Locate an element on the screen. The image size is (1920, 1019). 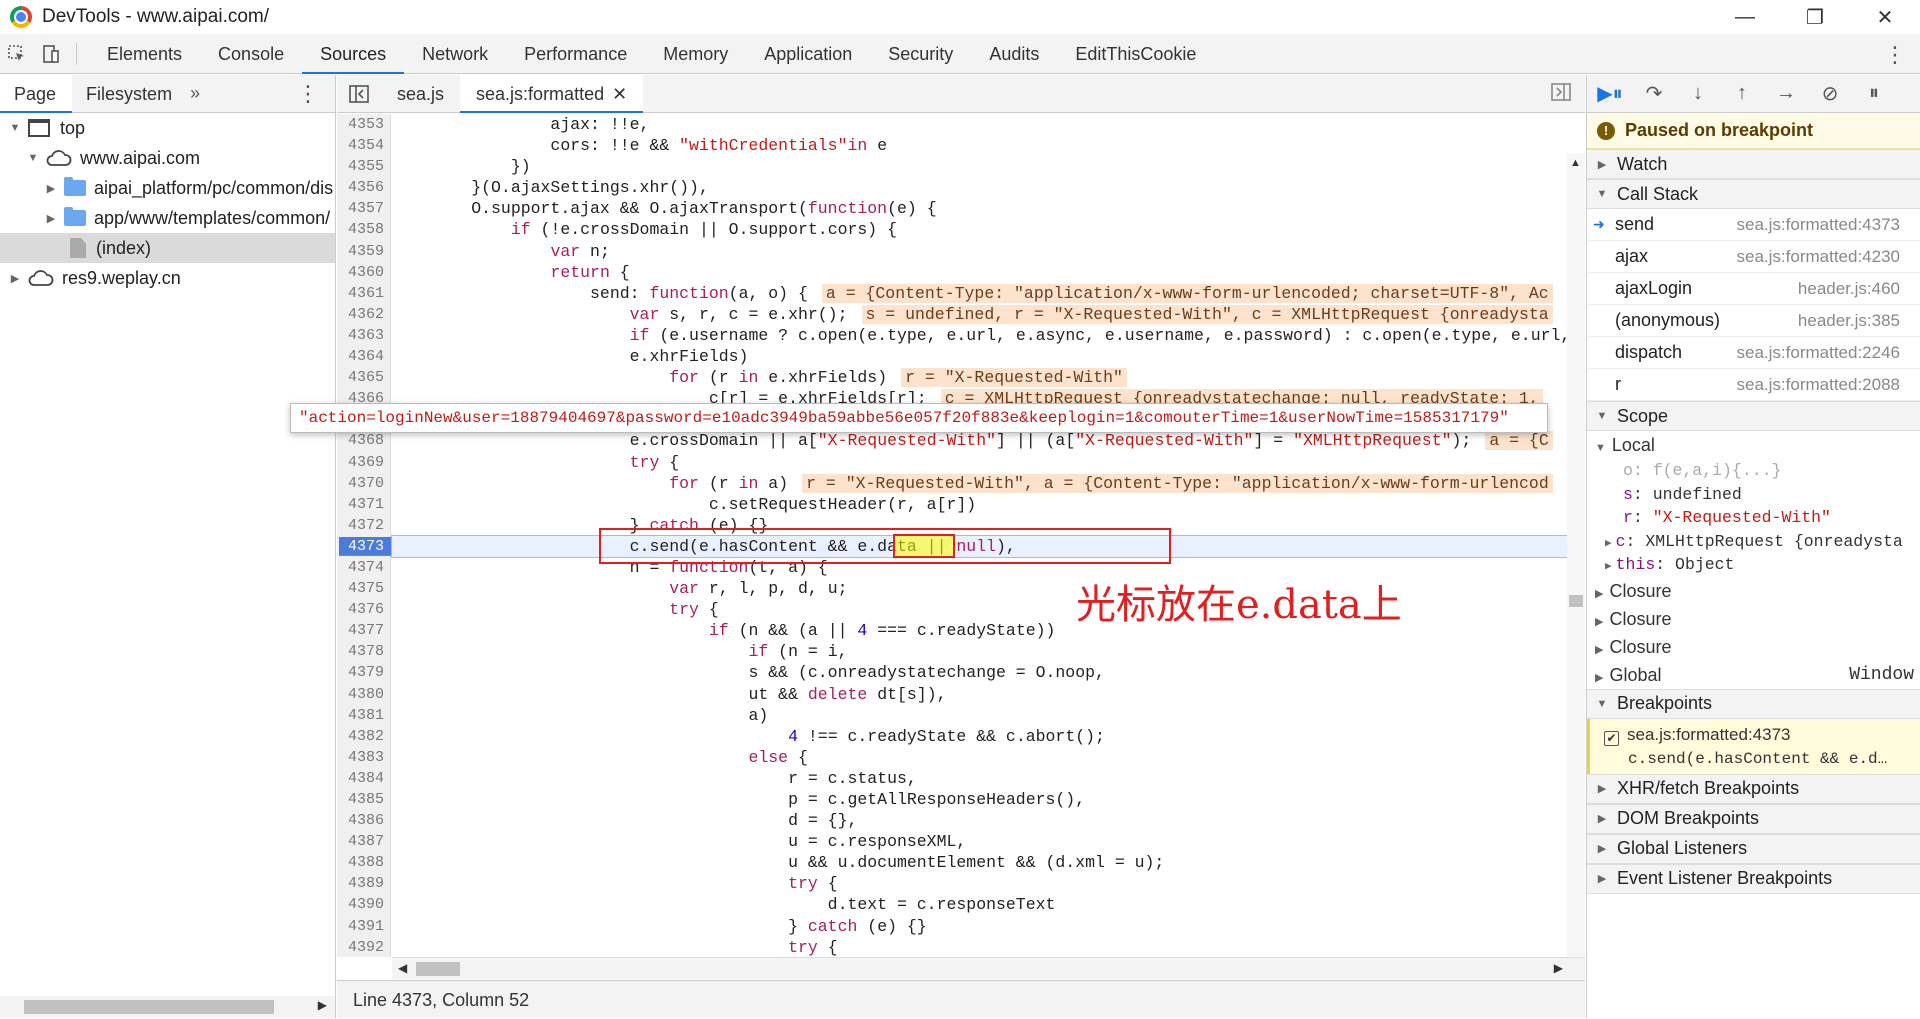
tab-sea-js-formatted: sea.js:formatted ✕ is located at coordinates (552, 93).